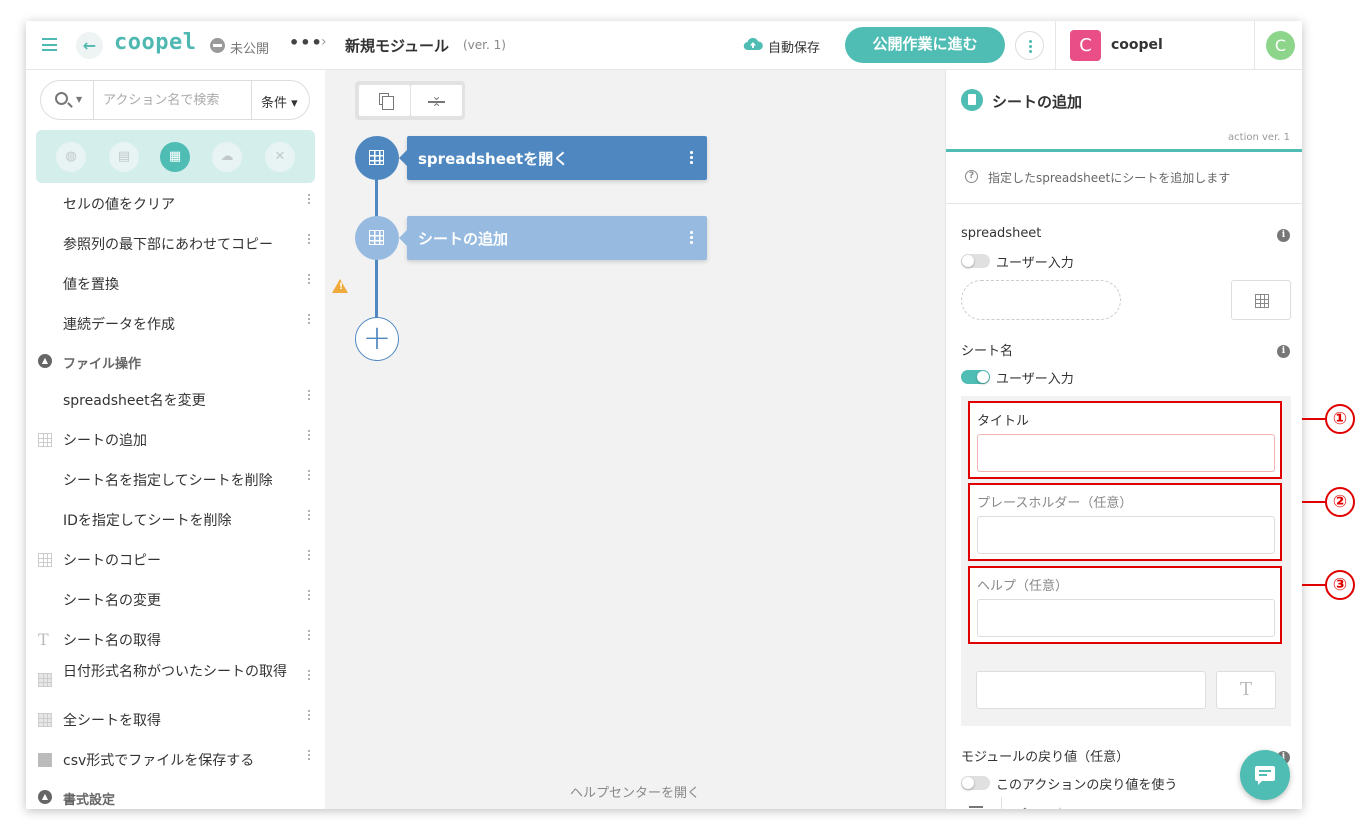 The height and width of the screenshot is (837, 1359). Describe the element at coordinates (175, 720) in the screenshot. I see `list-item: 全シートを取得` at that location.